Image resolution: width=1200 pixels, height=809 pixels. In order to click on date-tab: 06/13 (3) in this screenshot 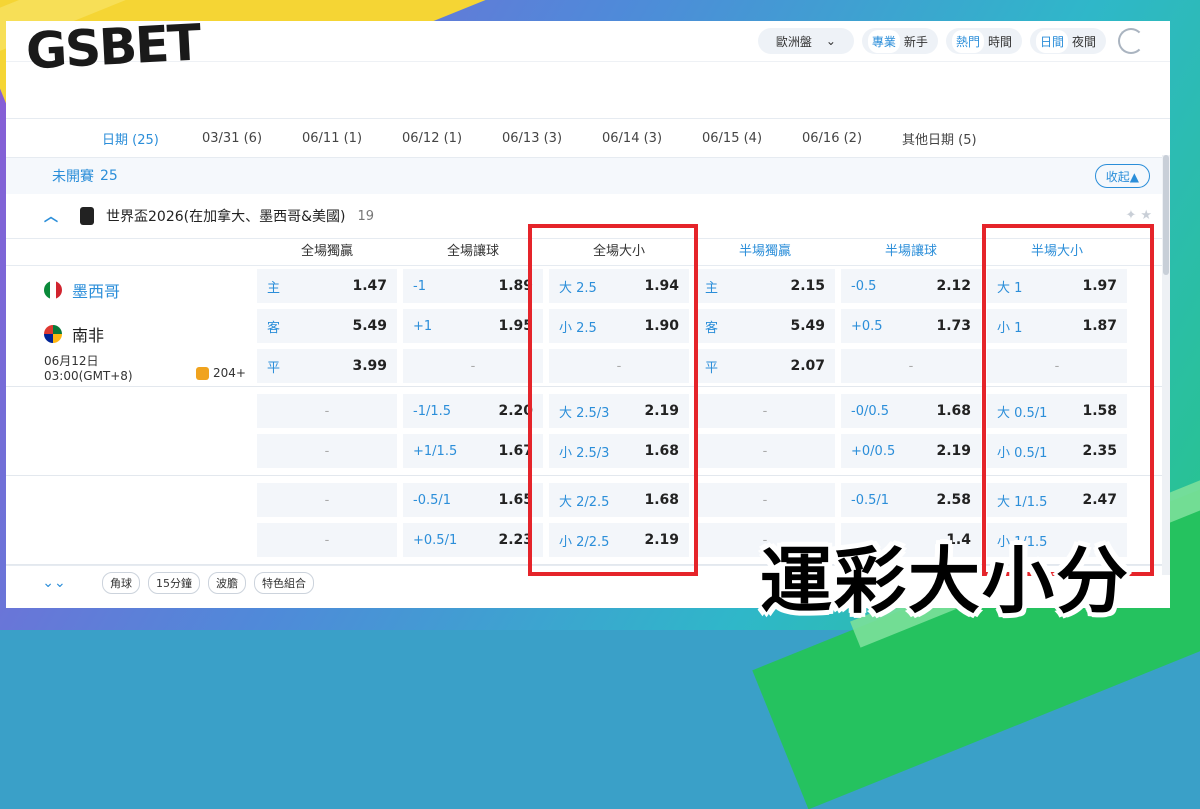, I will do `click(552, 138)`.